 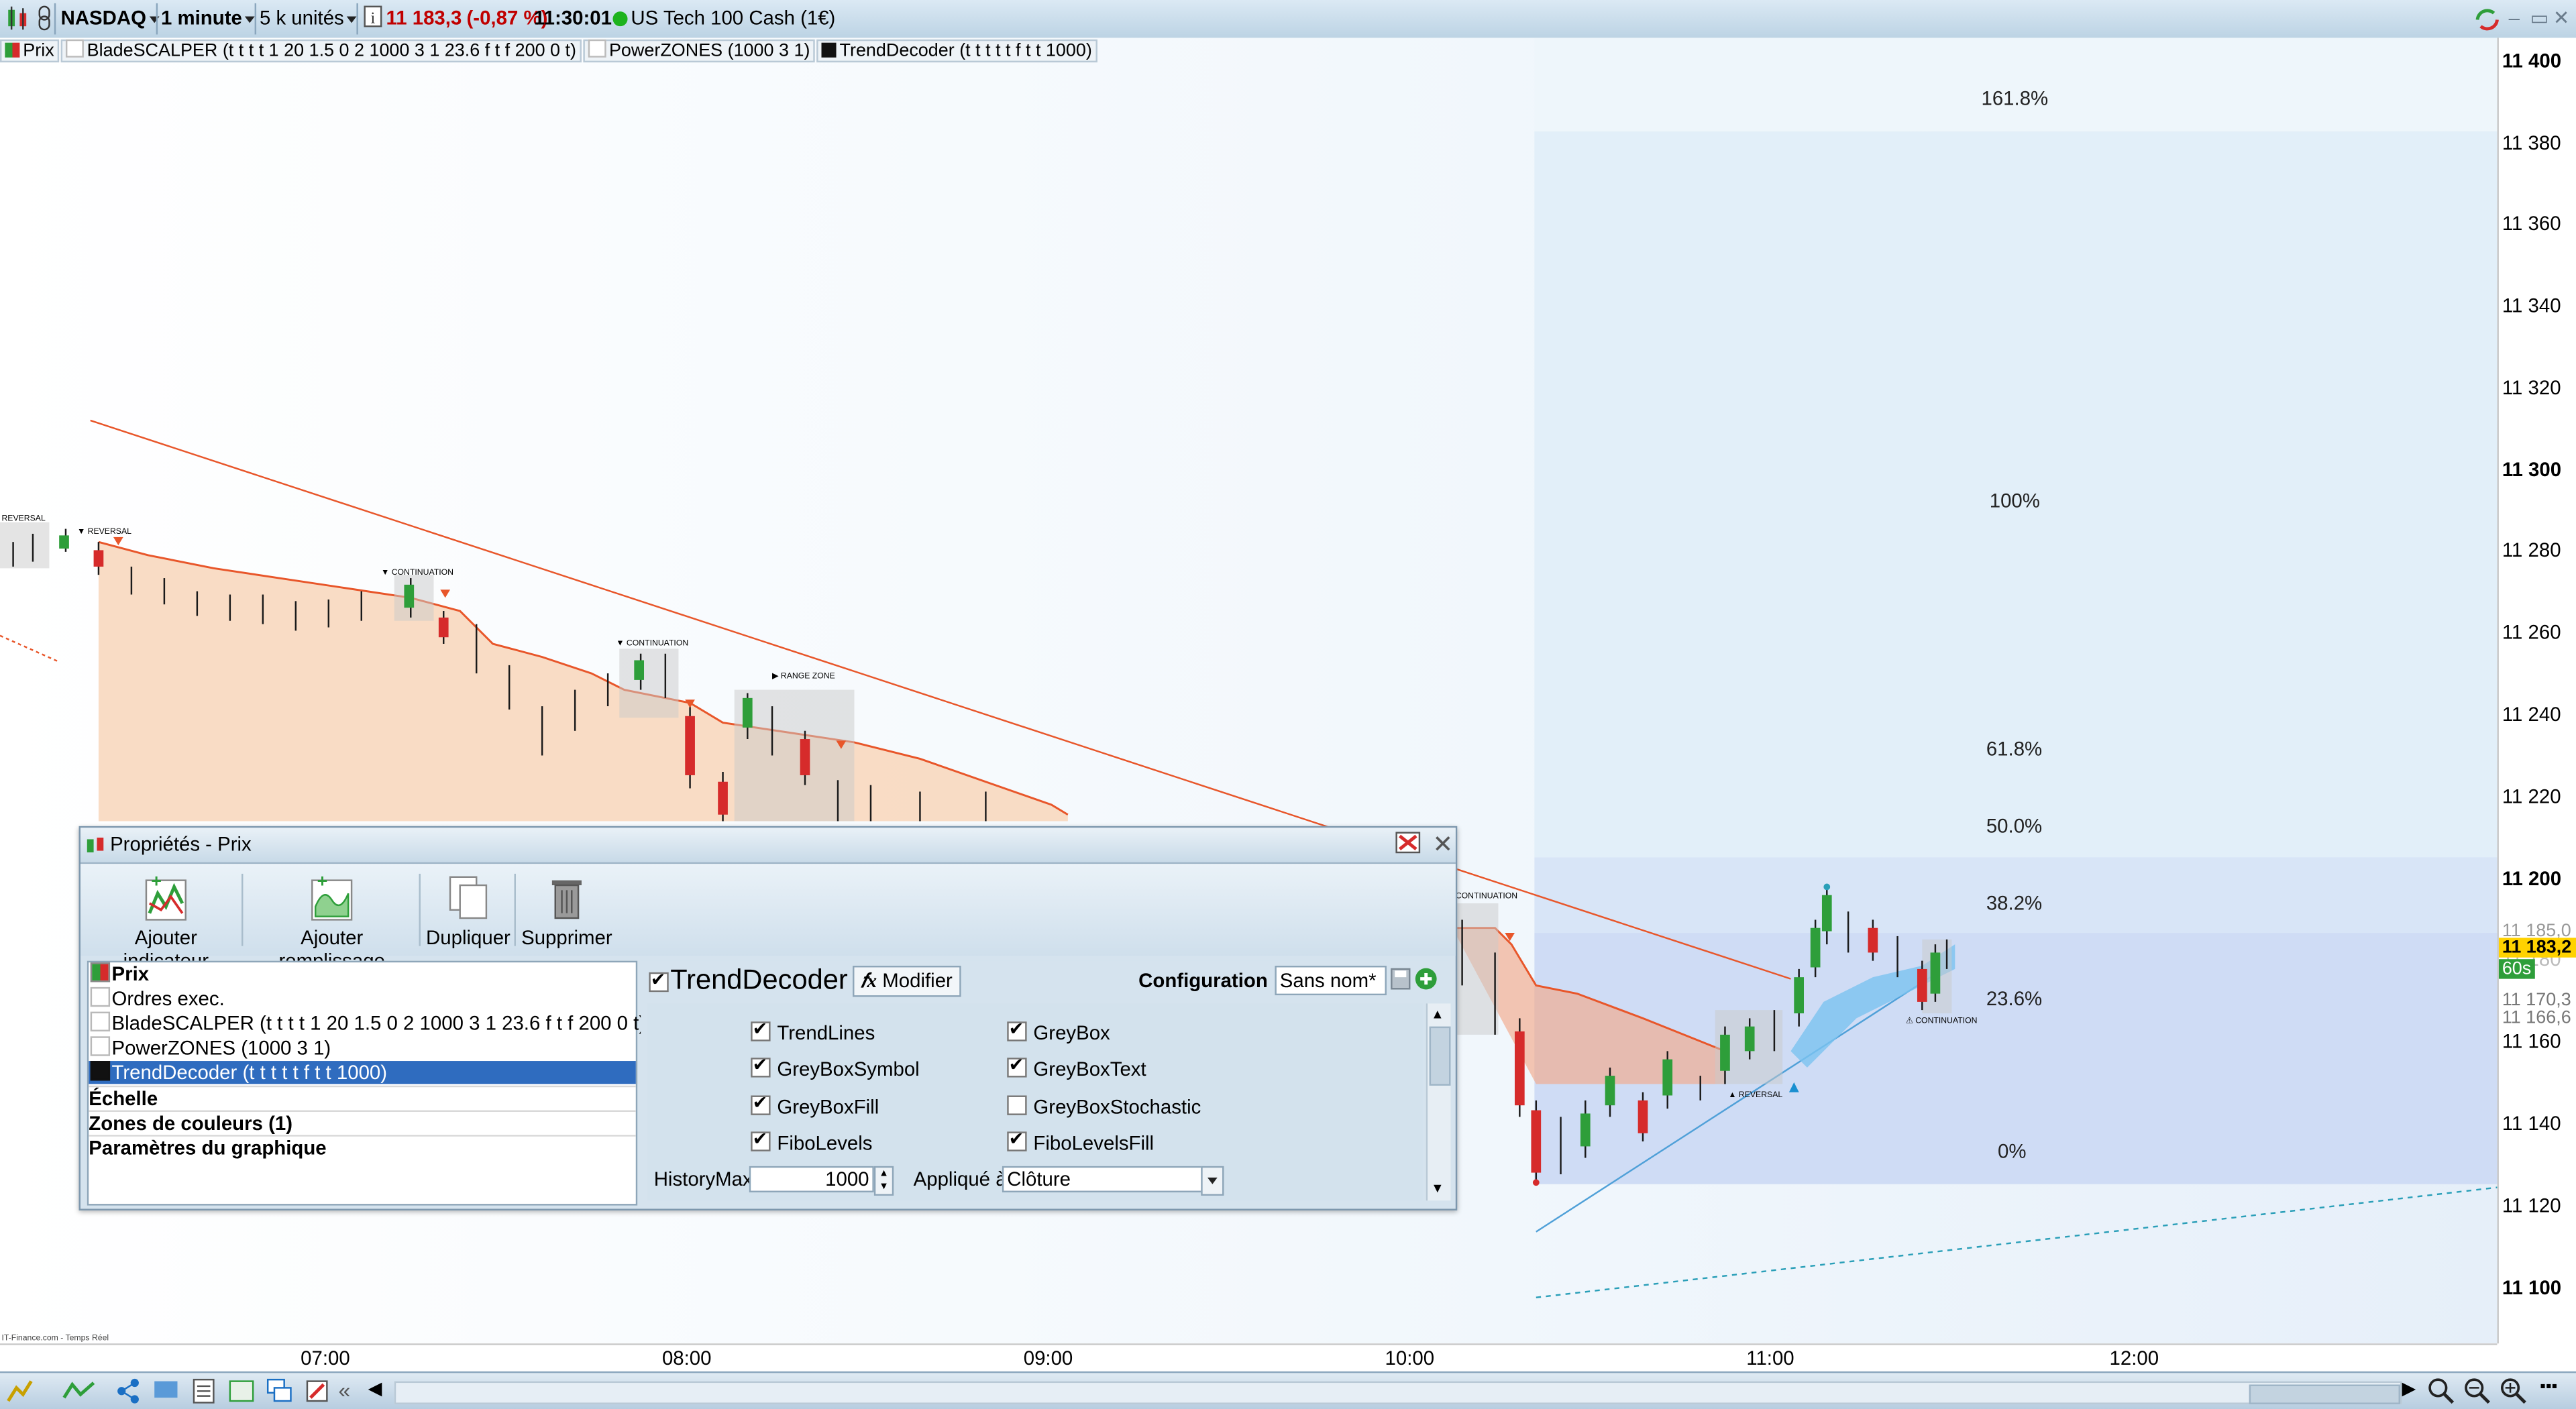 What do you see at coordinates (2532, 470) in the screenshot?
I see `y-tick: 11 300` at bounding box center [2532, 470].